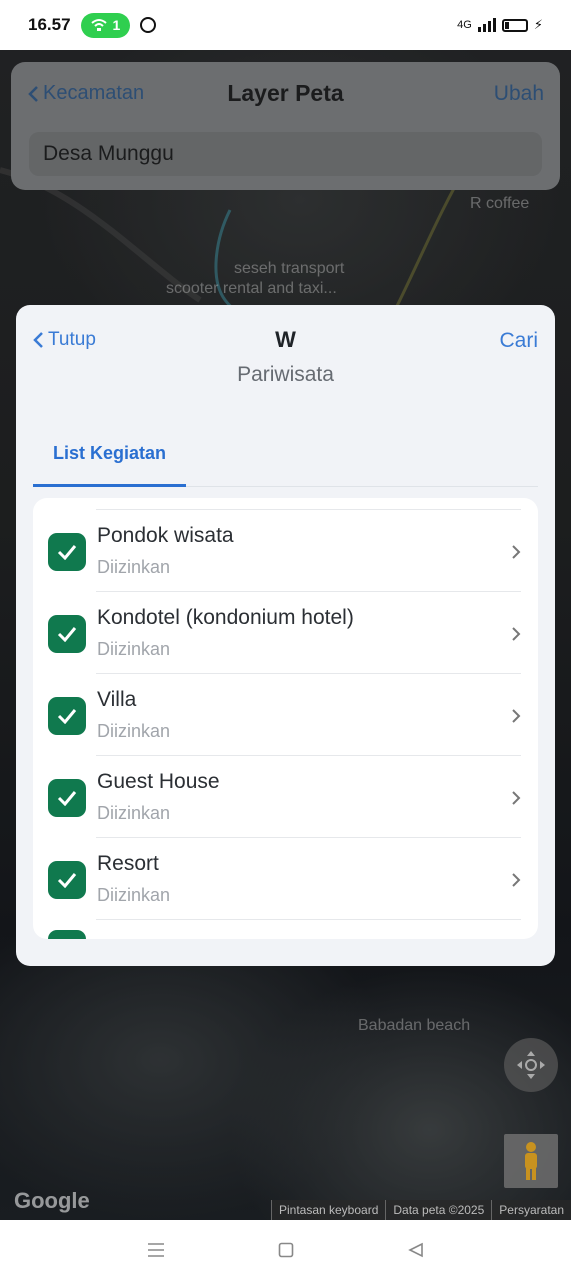 This screenshot has width=571, height=1280. I want to click on tab-bar: List Kegiatan, so click(285, 455).